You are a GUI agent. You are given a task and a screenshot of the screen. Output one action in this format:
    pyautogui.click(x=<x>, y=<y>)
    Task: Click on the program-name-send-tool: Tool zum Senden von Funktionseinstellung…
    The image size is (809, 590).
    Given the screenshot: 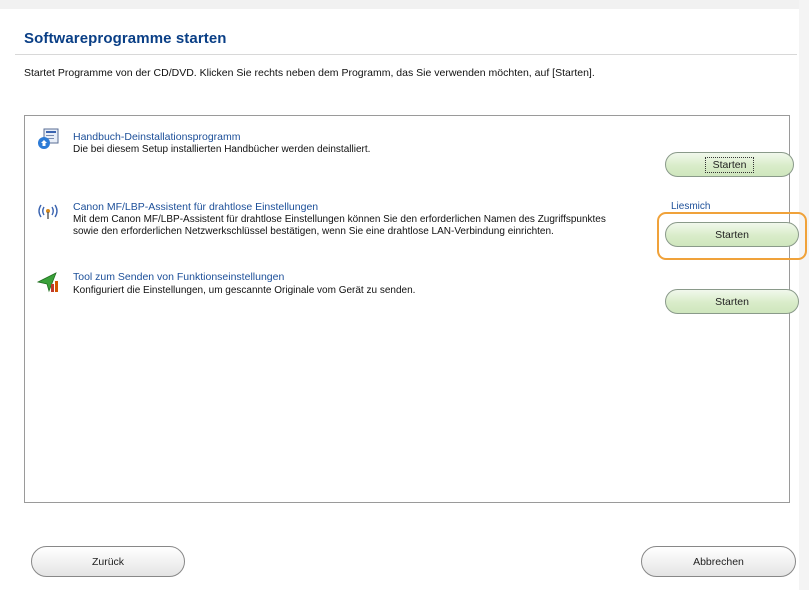 What is the action you would take?
    pyautogui.click(x=178, y=277)
    